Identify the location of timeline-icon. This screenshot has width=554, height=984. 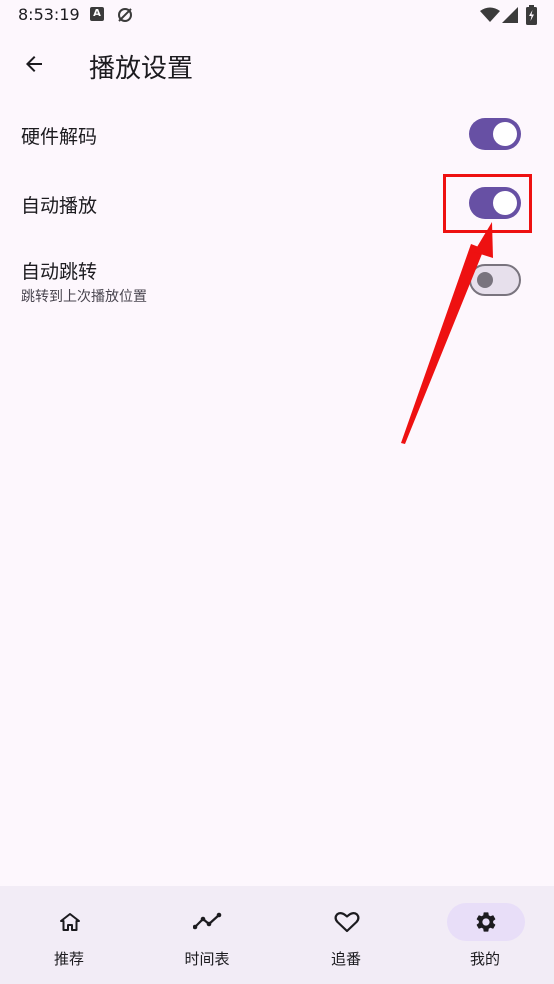
(207, 921).